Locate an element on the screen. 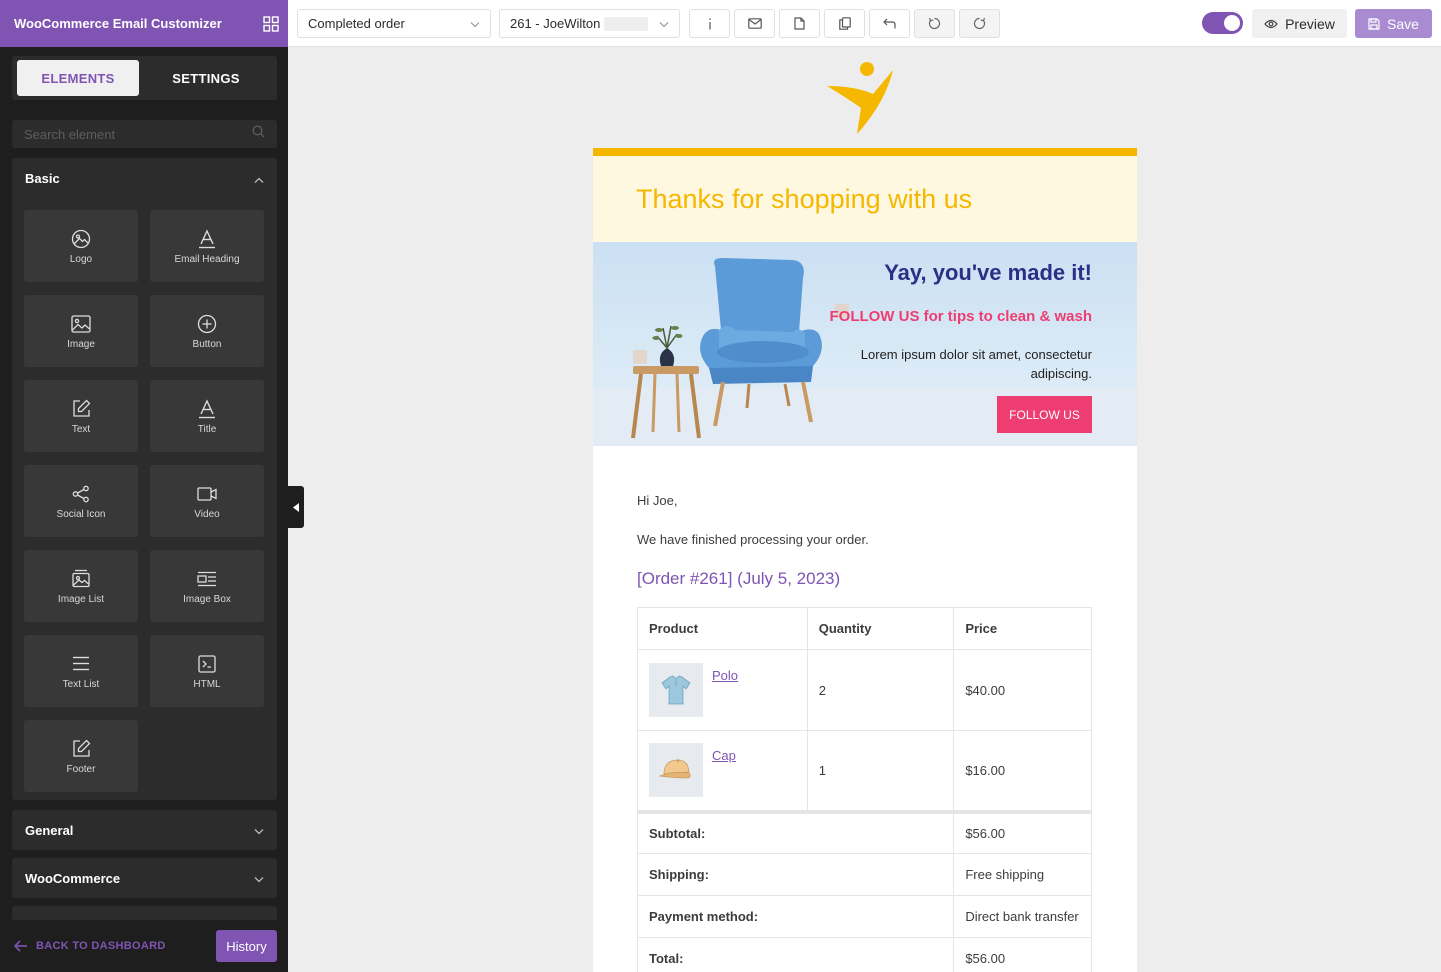  file-icon is located at coordinates (799, 23).